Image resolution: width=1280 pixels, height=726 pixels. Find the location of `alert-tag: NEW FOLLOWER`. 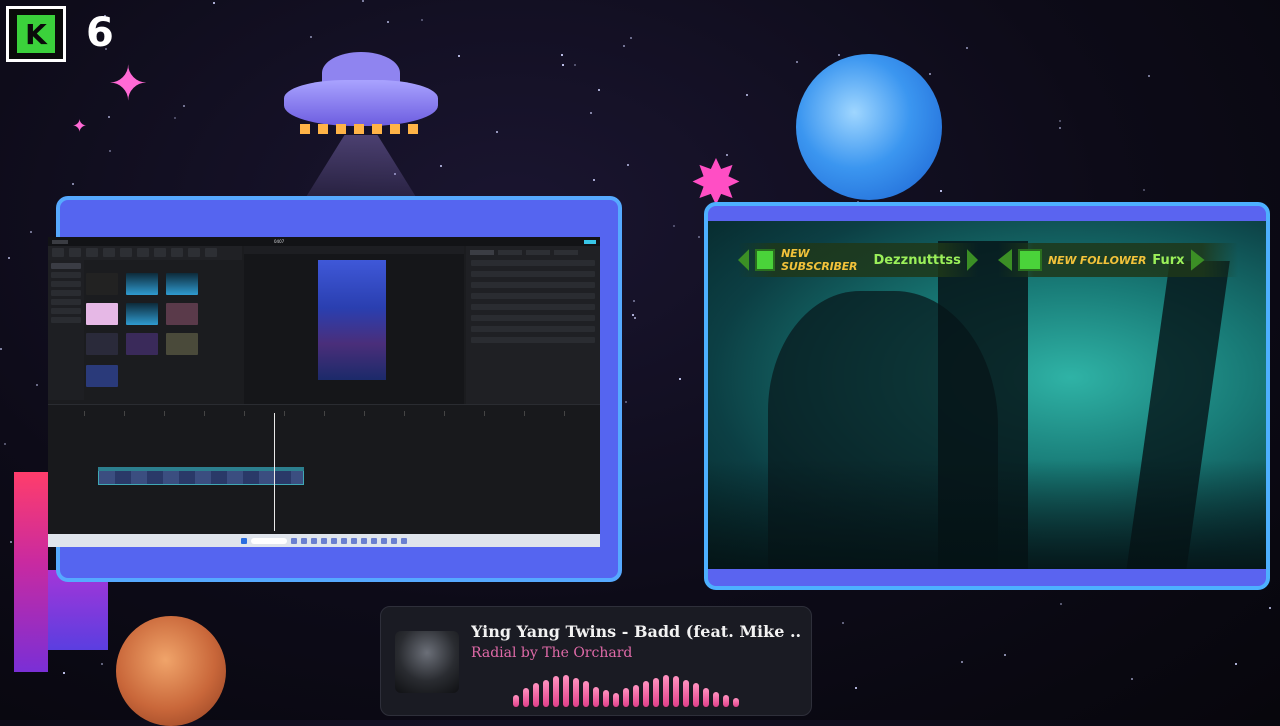

alert-tag: NEW FOLLOWER is located at coordinates (1097, 260).